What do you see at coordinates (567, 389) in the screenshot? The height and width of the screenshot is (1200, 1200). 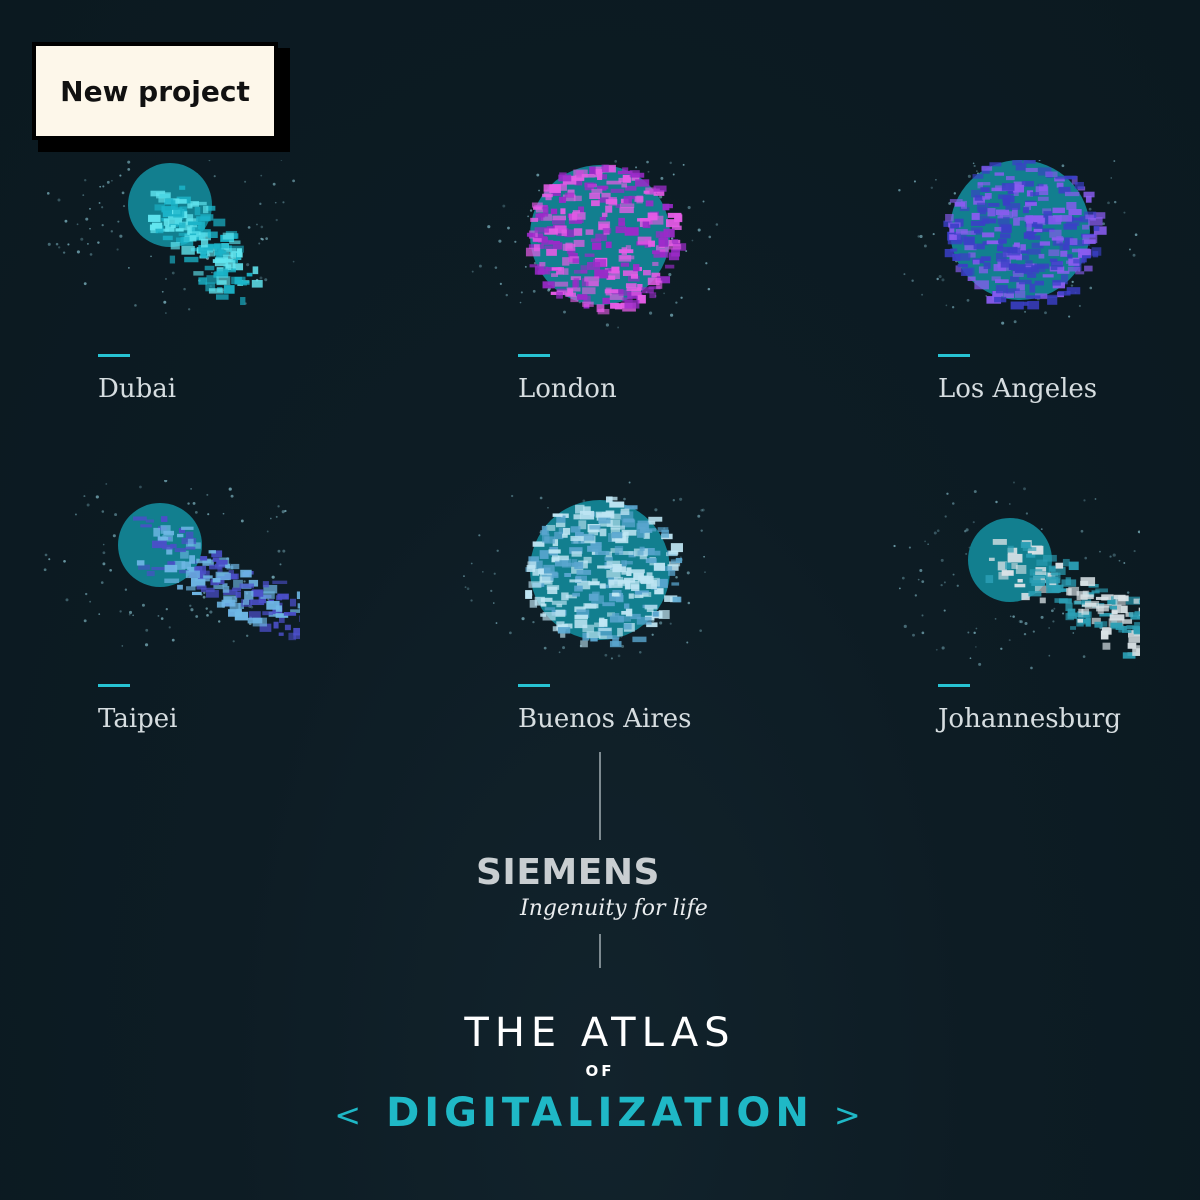 I see `city-name: London` at bounding box center [567, 389].